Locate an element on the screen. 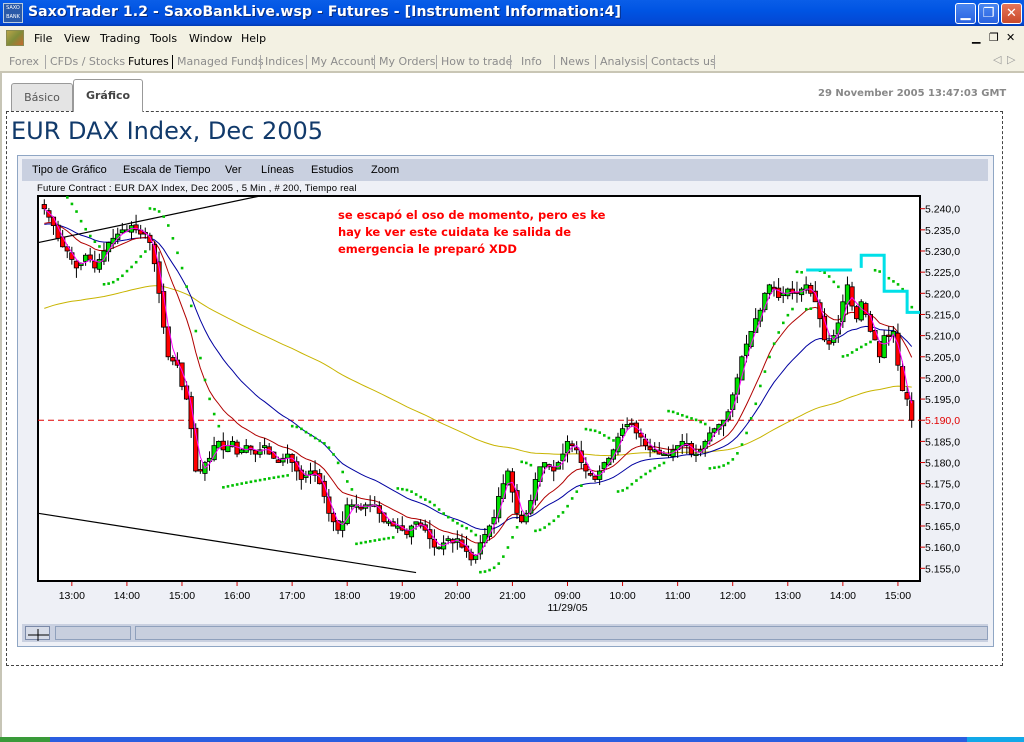 This screenshot has height=742, width=1024. x-axis-tick-label: 13:00 is located at coordinates (72, 596).